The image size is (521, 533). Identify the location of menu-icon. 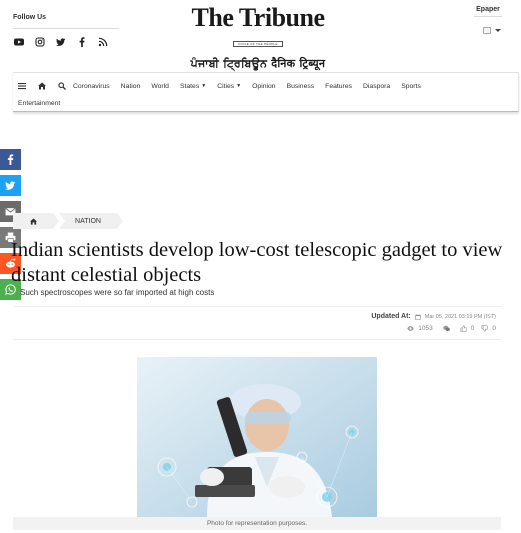
(22, 86).